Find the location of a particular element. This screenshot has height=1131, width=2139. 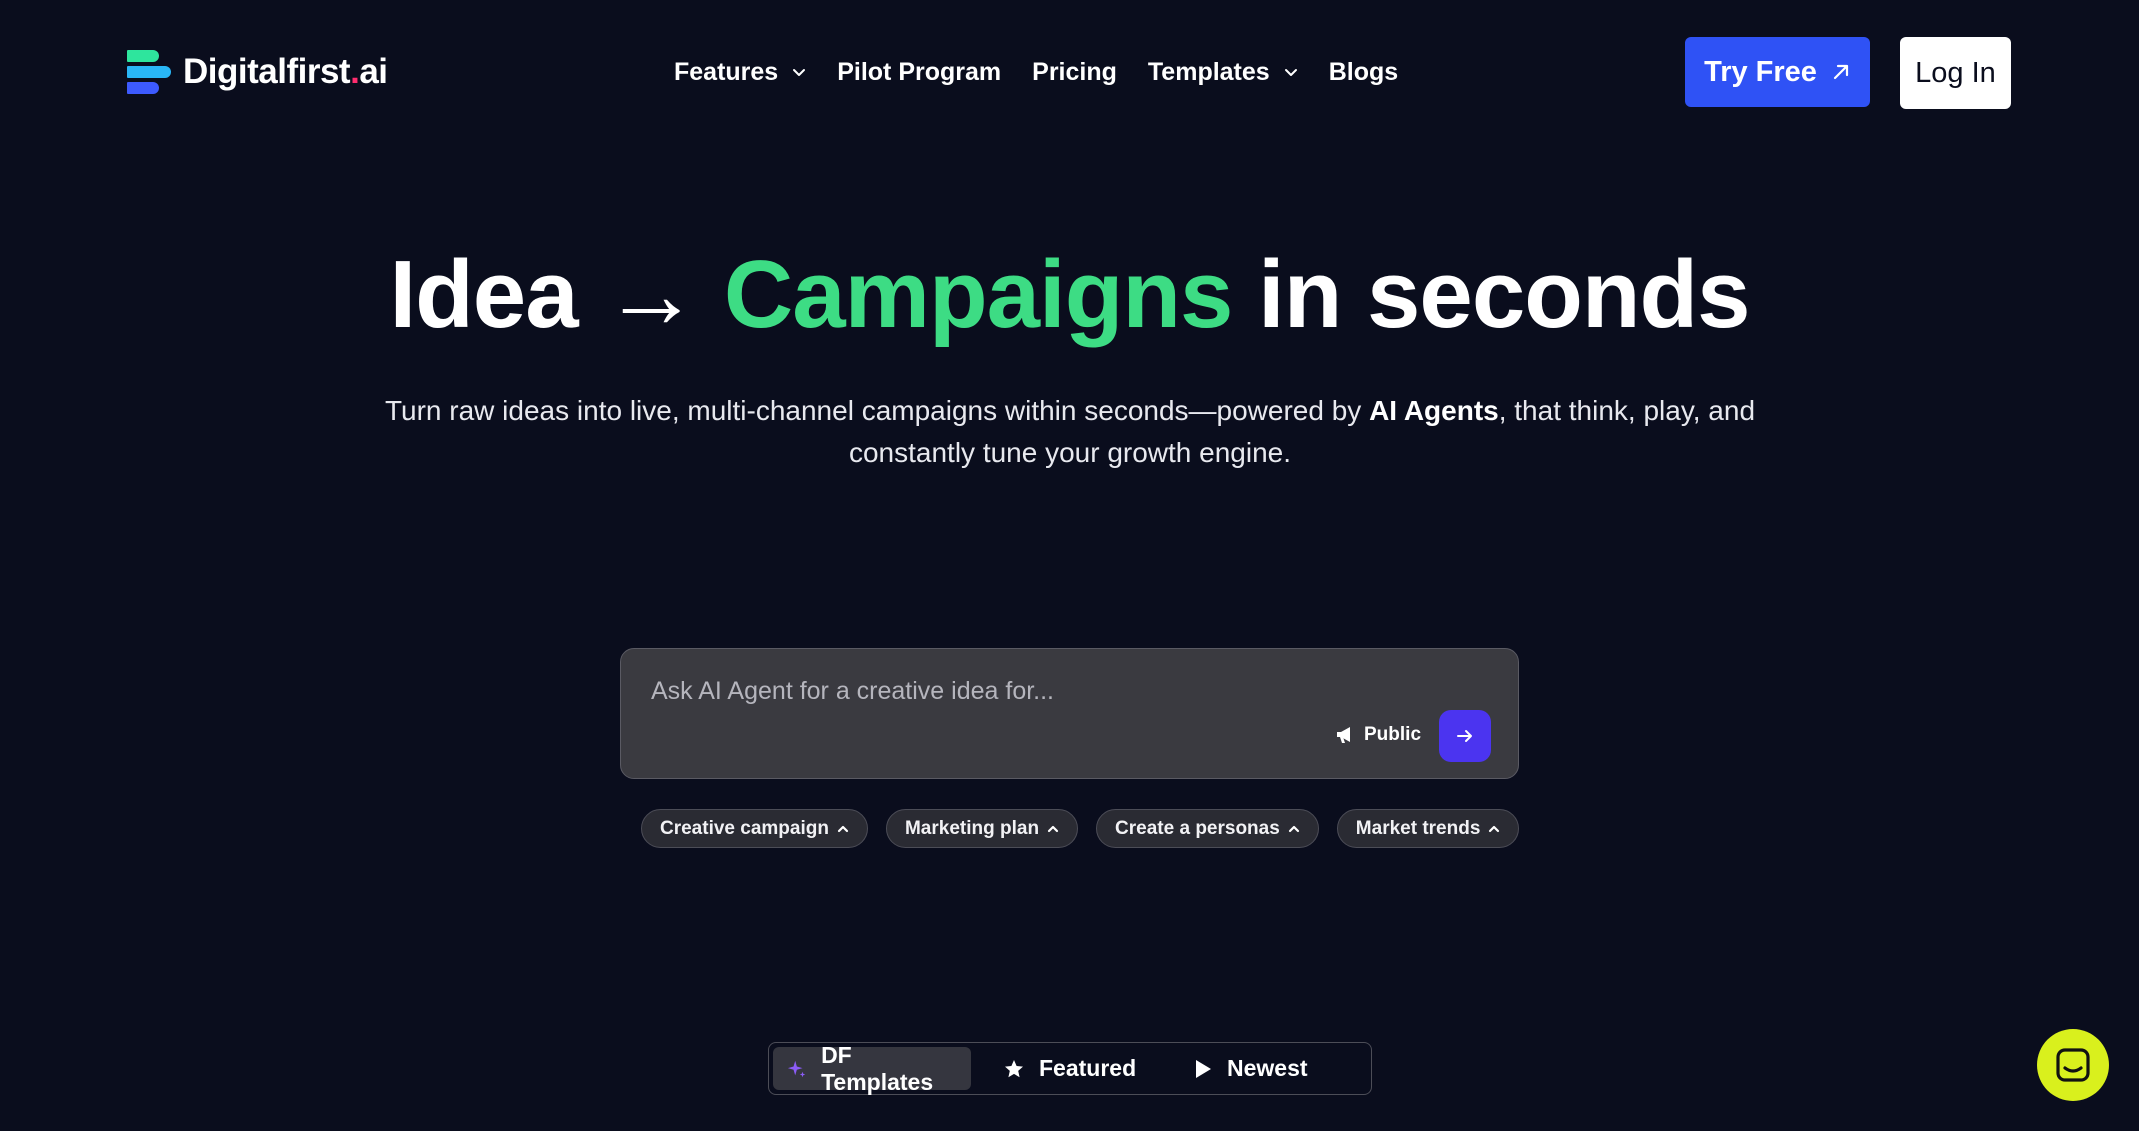

brand-name: Digitalfirst.ai is located at coordinates (285, 71).